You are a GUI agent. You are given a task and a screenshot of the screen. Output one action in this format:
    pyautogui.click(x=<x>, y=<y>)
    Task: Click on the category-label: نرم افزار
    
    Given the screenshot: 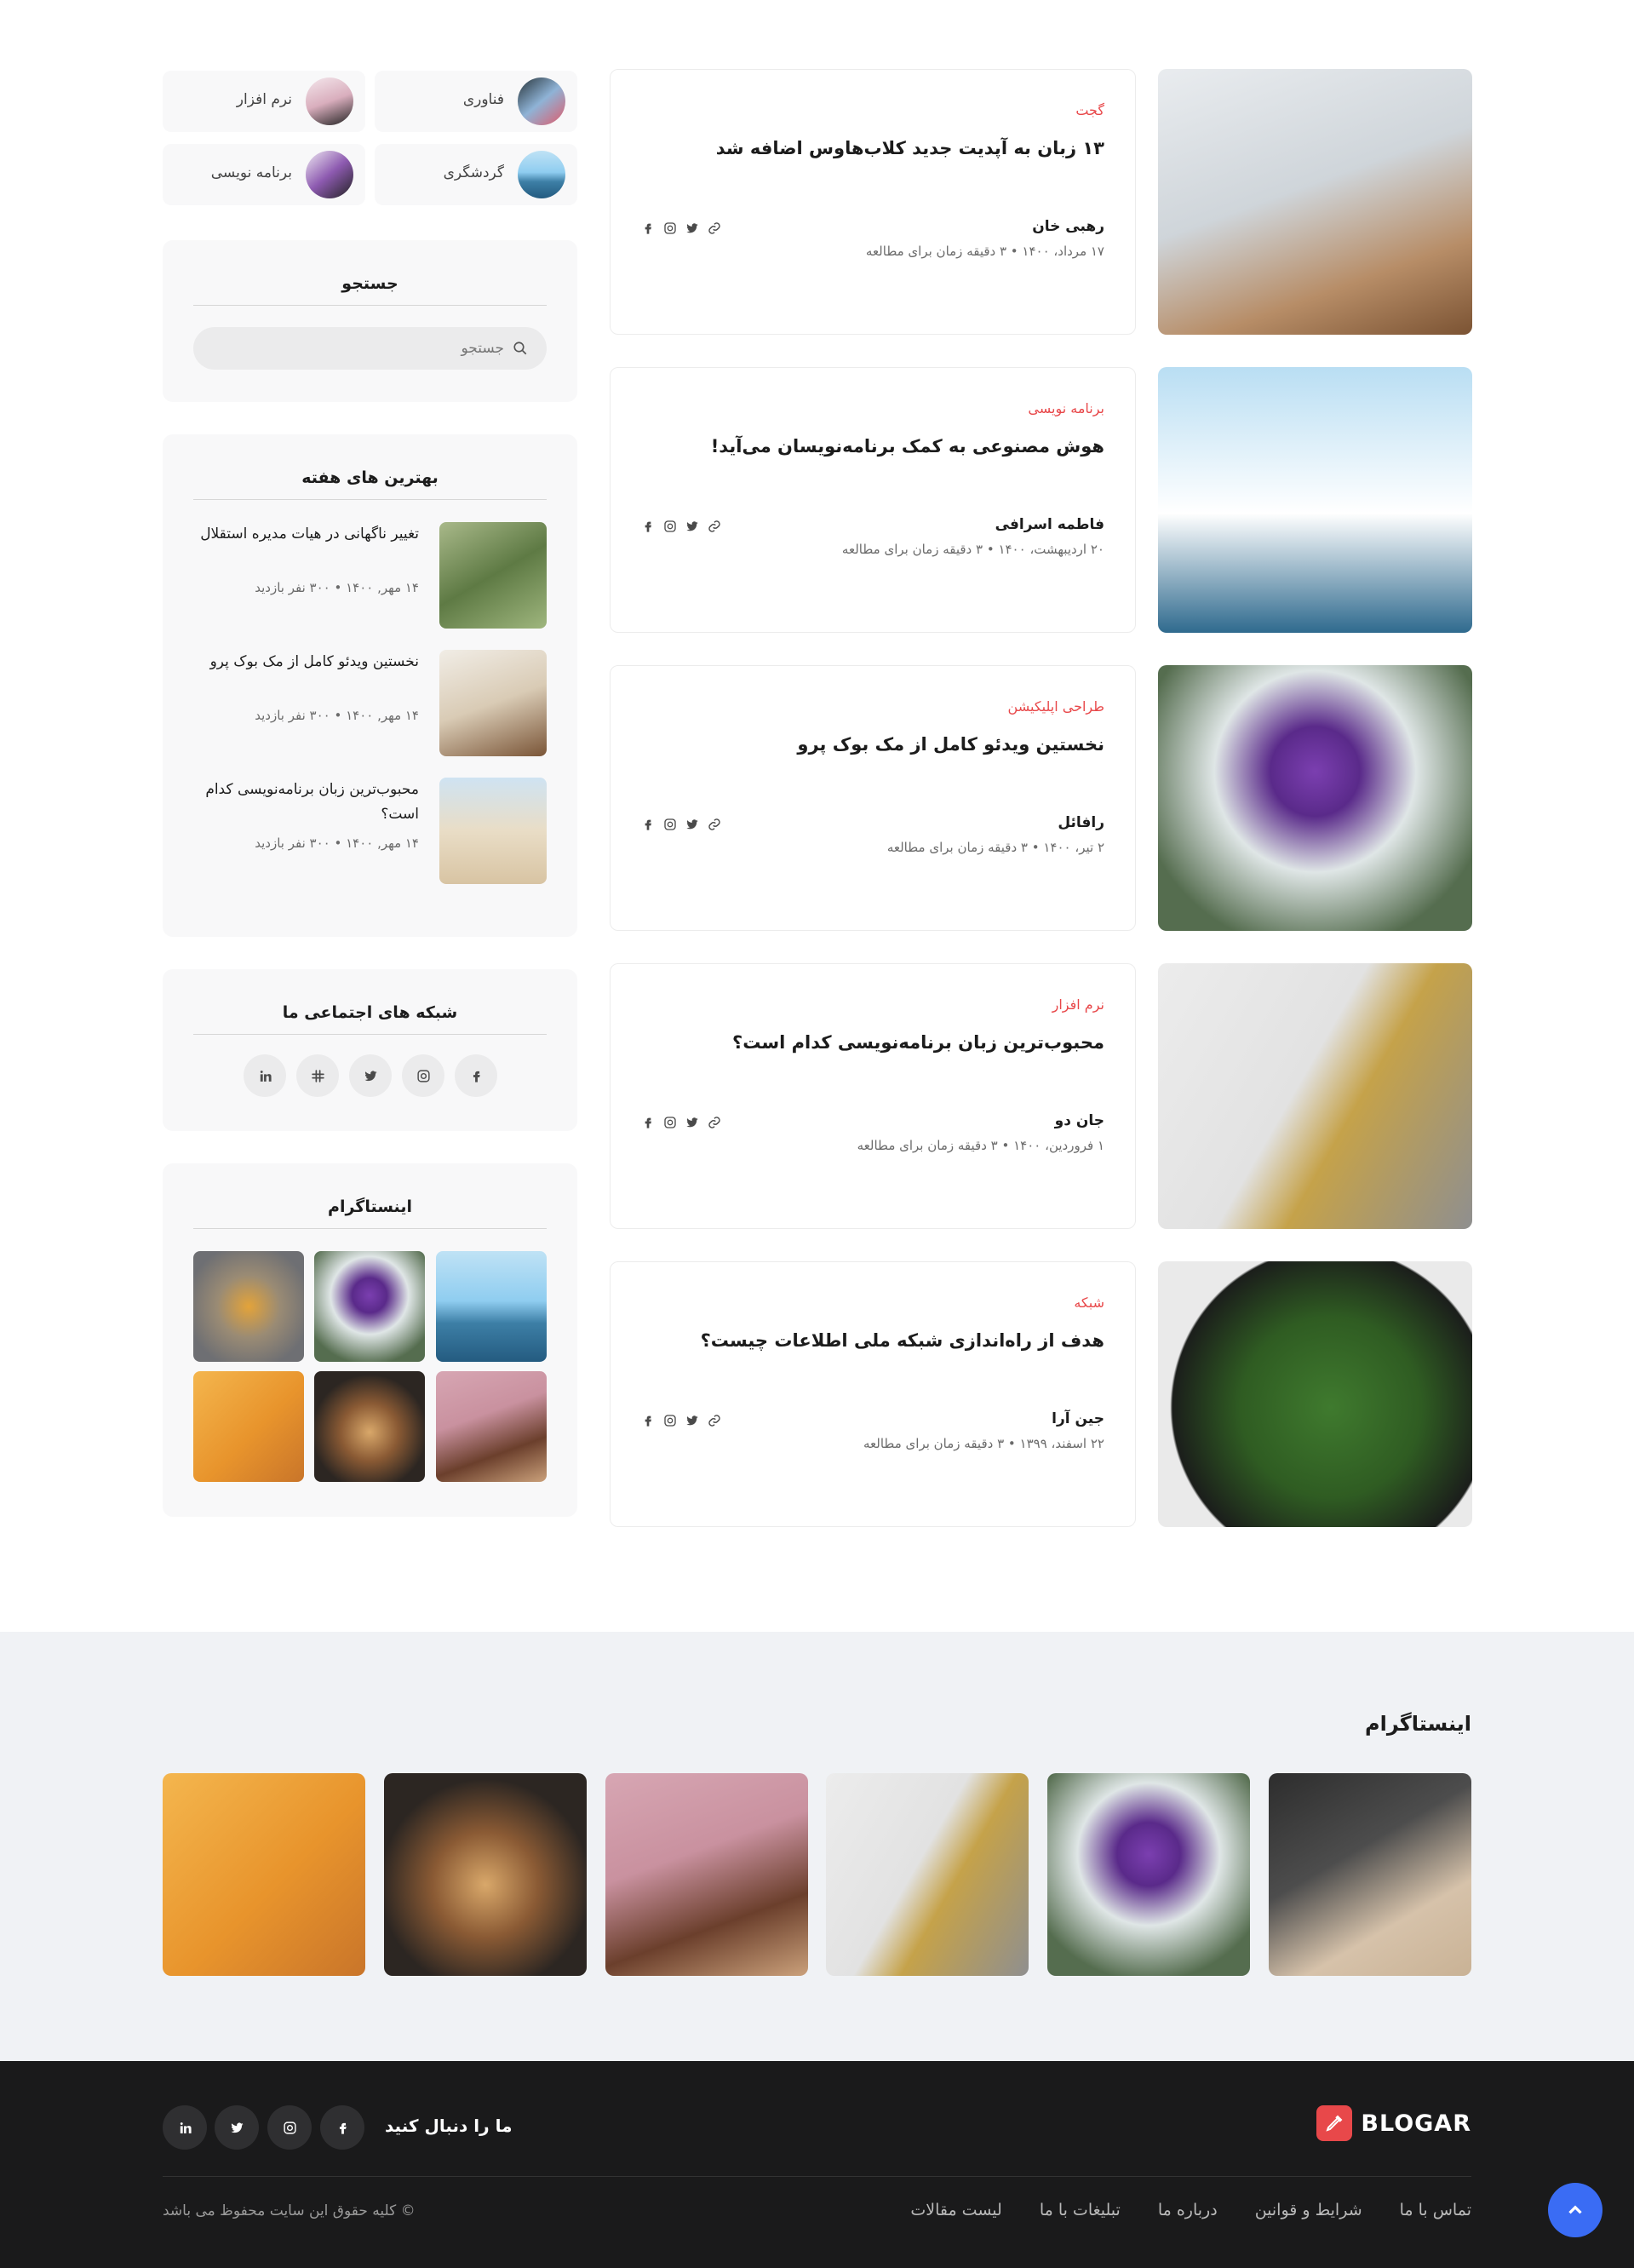 What is the action you would take?
    pyautogui.click(x=264, y=99)
    